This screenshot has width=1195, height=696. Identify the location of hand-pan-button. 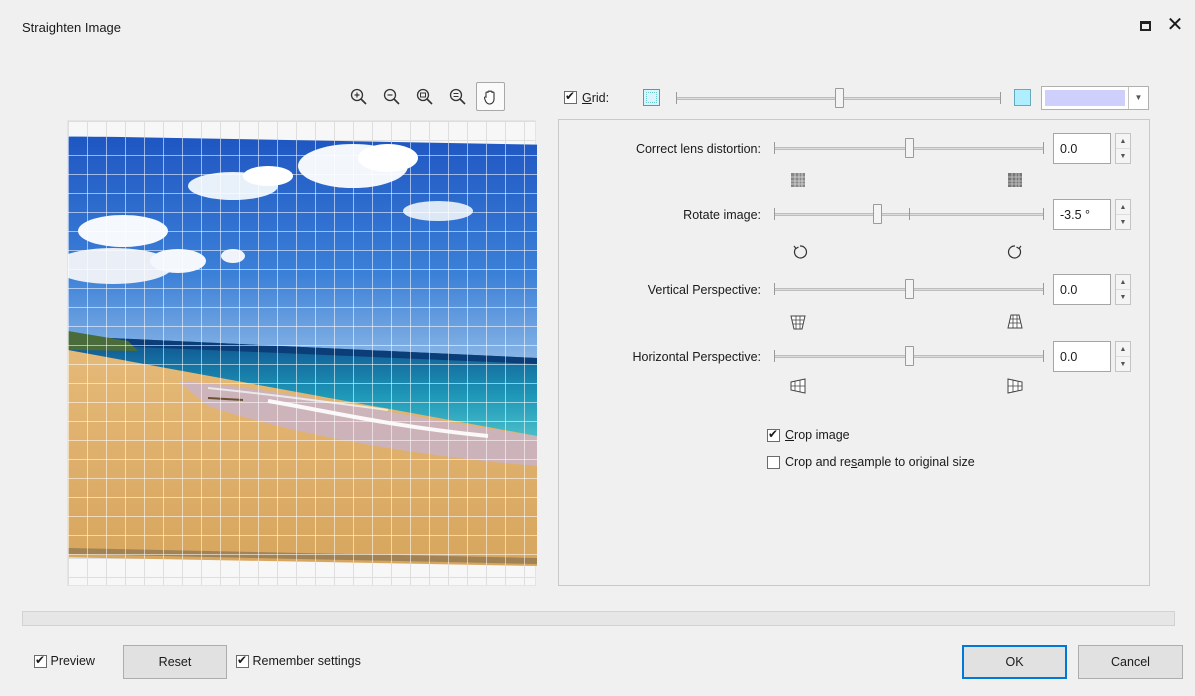
(490, 96).